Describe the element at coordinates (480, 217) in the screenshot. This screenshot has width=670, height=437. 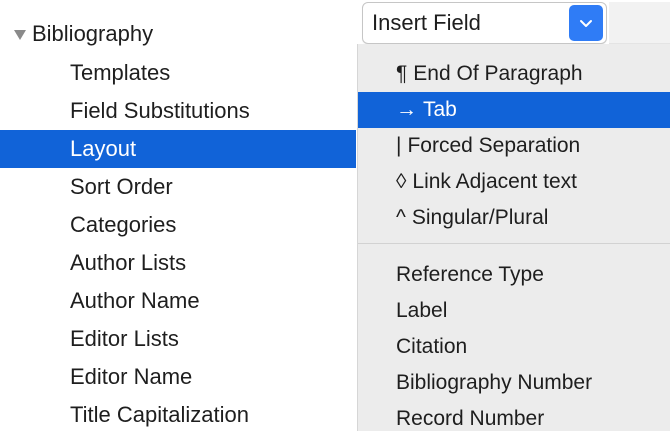
I see `menu-item-label: Singular/Plural` at that location.